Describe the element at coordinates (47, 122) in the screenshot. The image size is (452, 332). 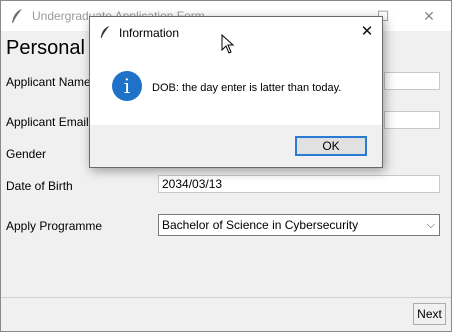
I see `applicant-email-label: Applicant Email` at that location.